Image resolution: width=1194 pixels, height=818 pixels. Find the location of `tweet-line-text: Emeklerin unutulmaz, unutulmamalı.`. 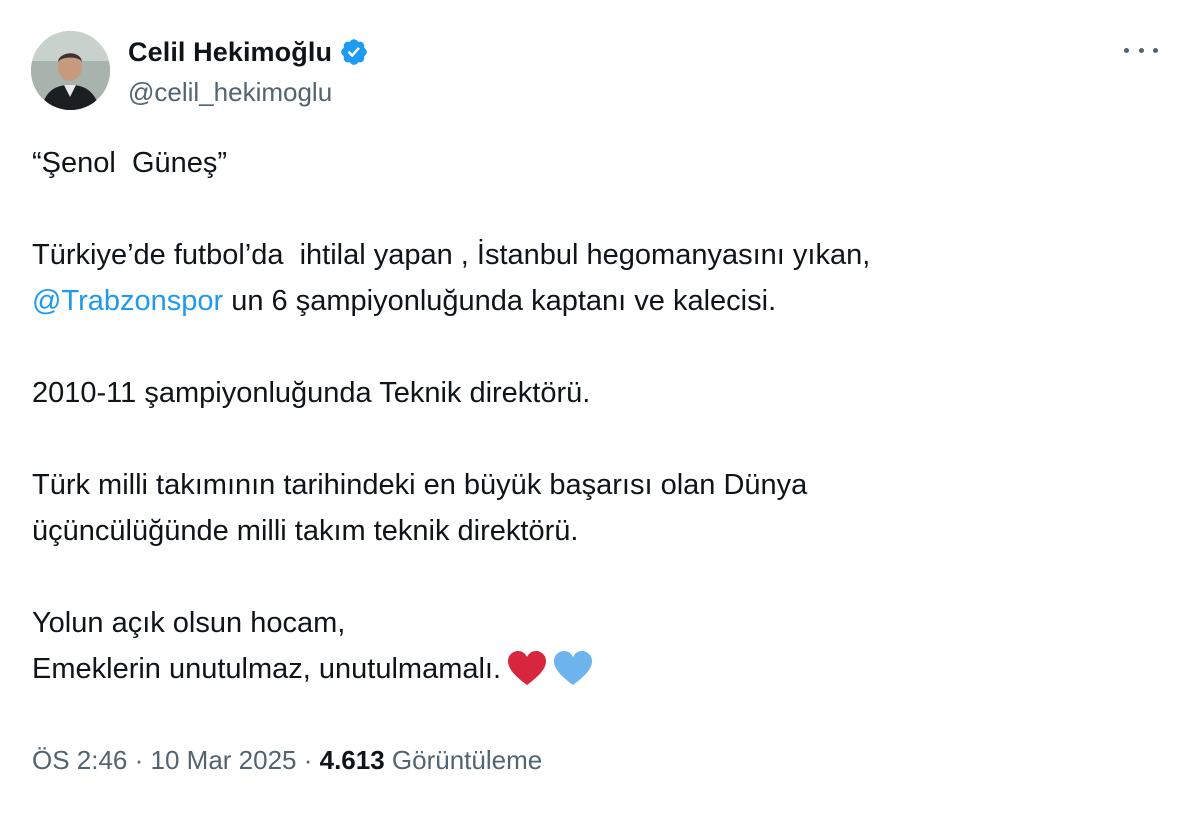

tweet-line-text: Emeklerin unutulmaz, unutulmamalı. is located at coordinates (267, 669).